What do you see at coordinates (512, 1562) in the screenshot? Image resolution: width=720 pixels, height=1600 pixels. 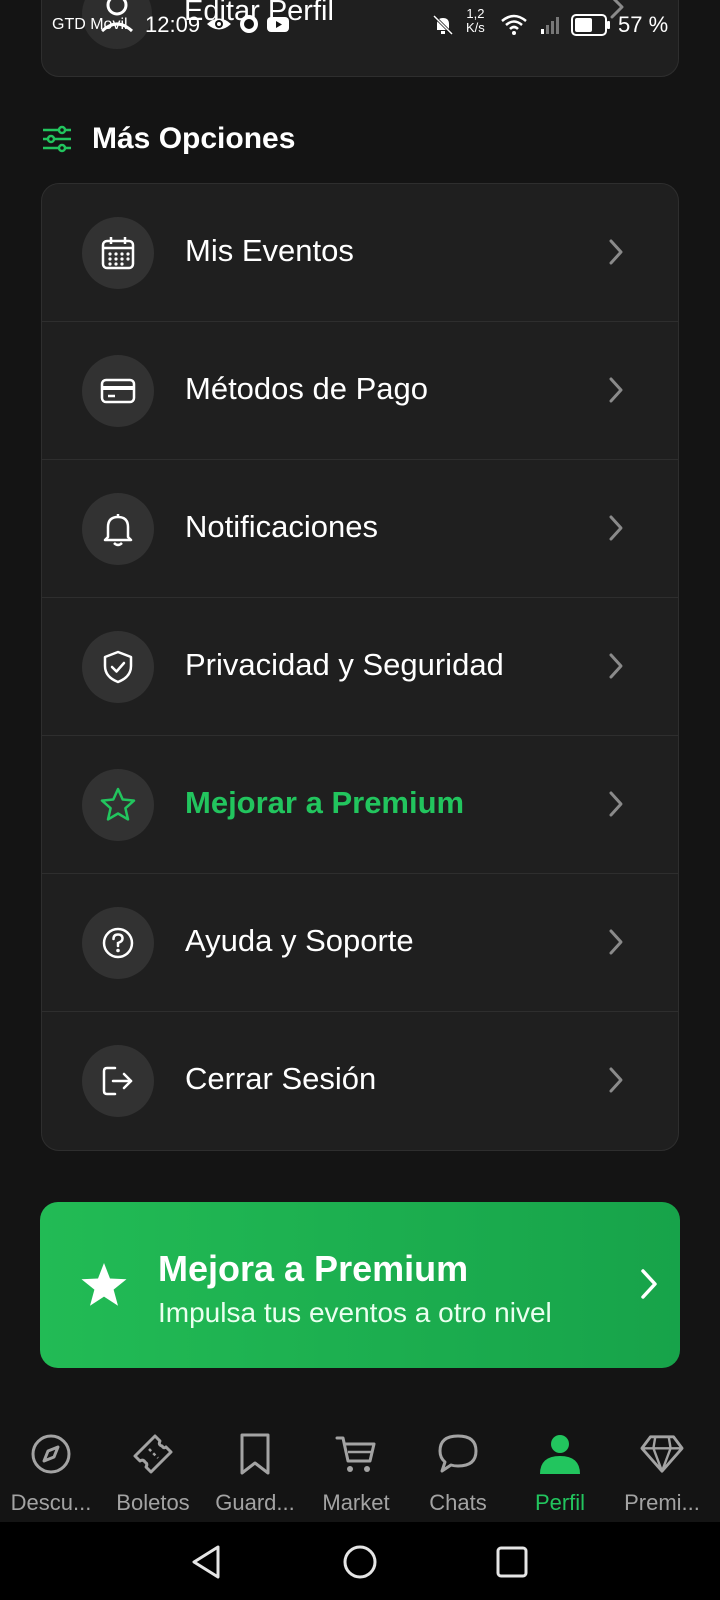 I see `recents-icon` at bounding box center [512, 1562].